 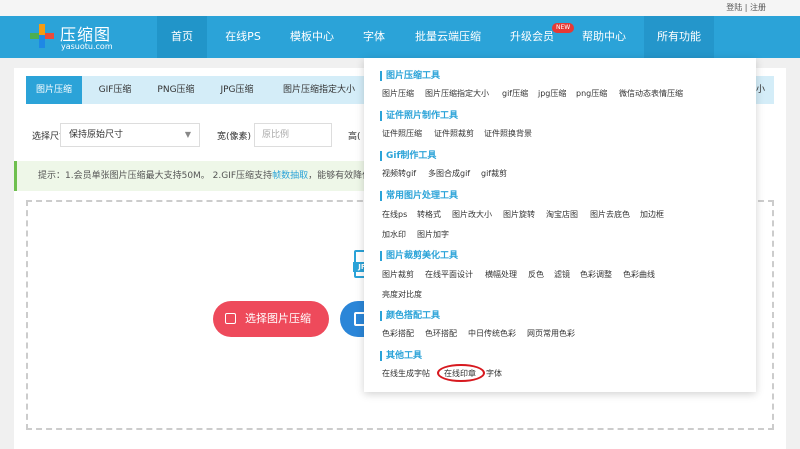 What do you see at coordinates (54, 90) in the screenshot?
I see `tab-image-compress: 图片压缩` at bounding box center [54, 90].